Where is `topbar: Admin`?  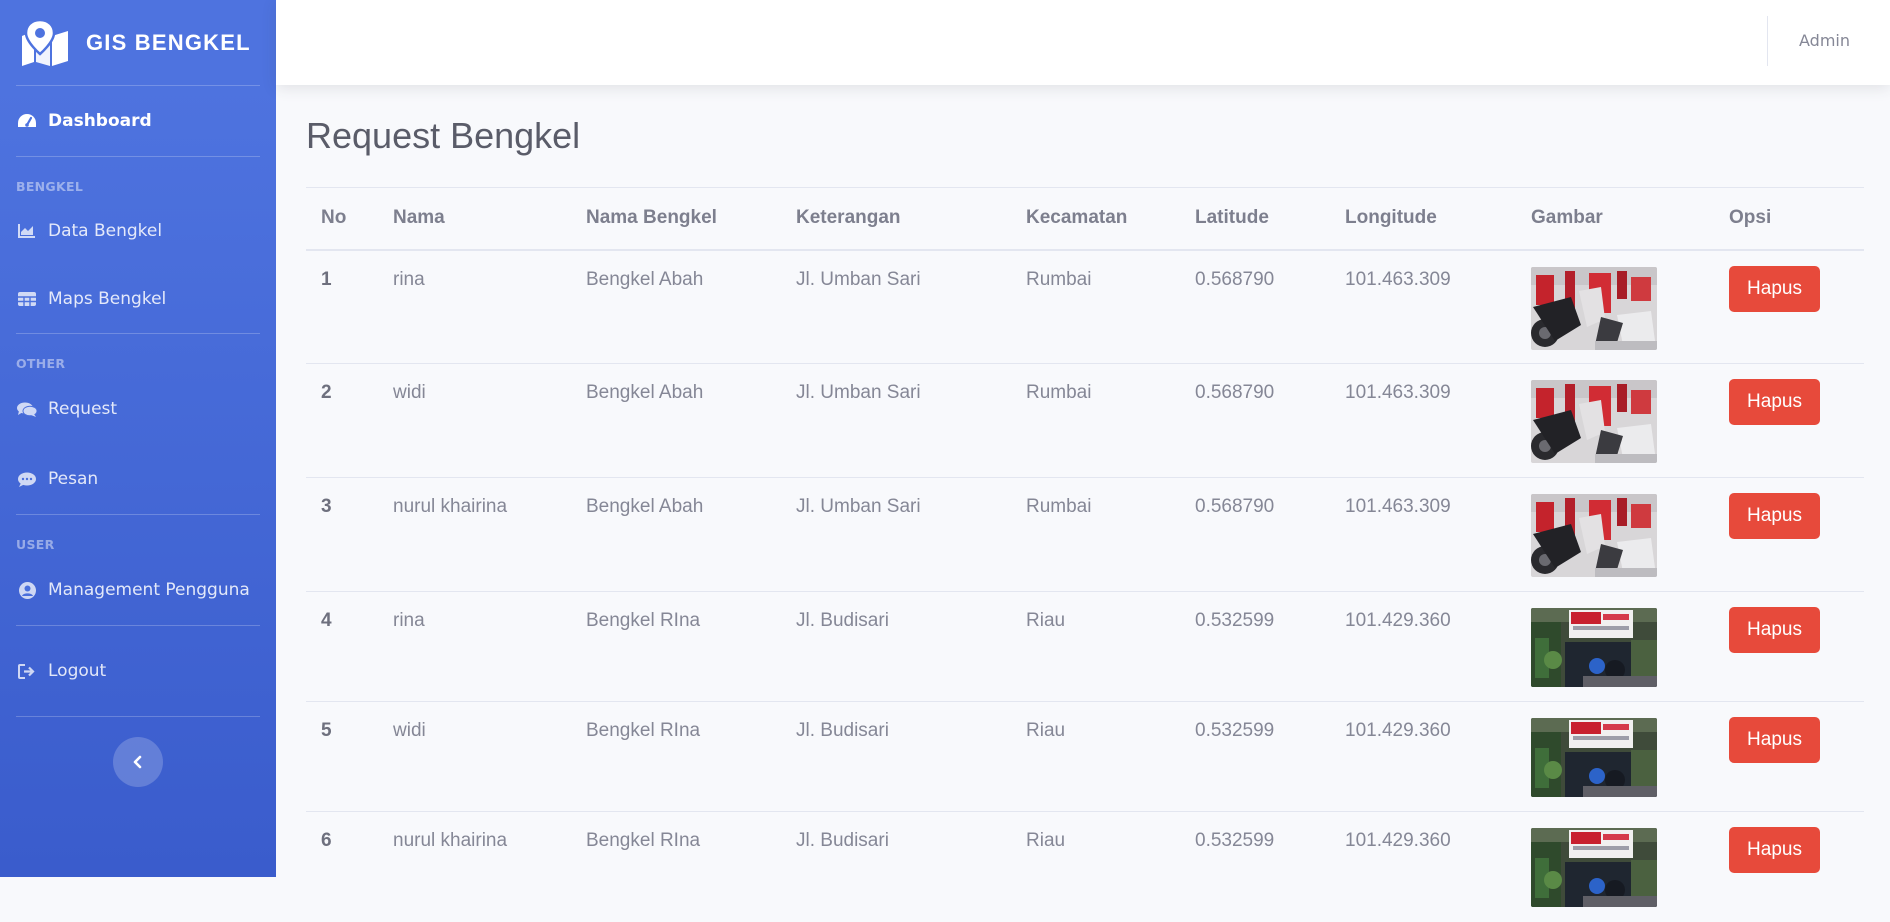
topbar: Admin is located at coordinates (1083, 42).